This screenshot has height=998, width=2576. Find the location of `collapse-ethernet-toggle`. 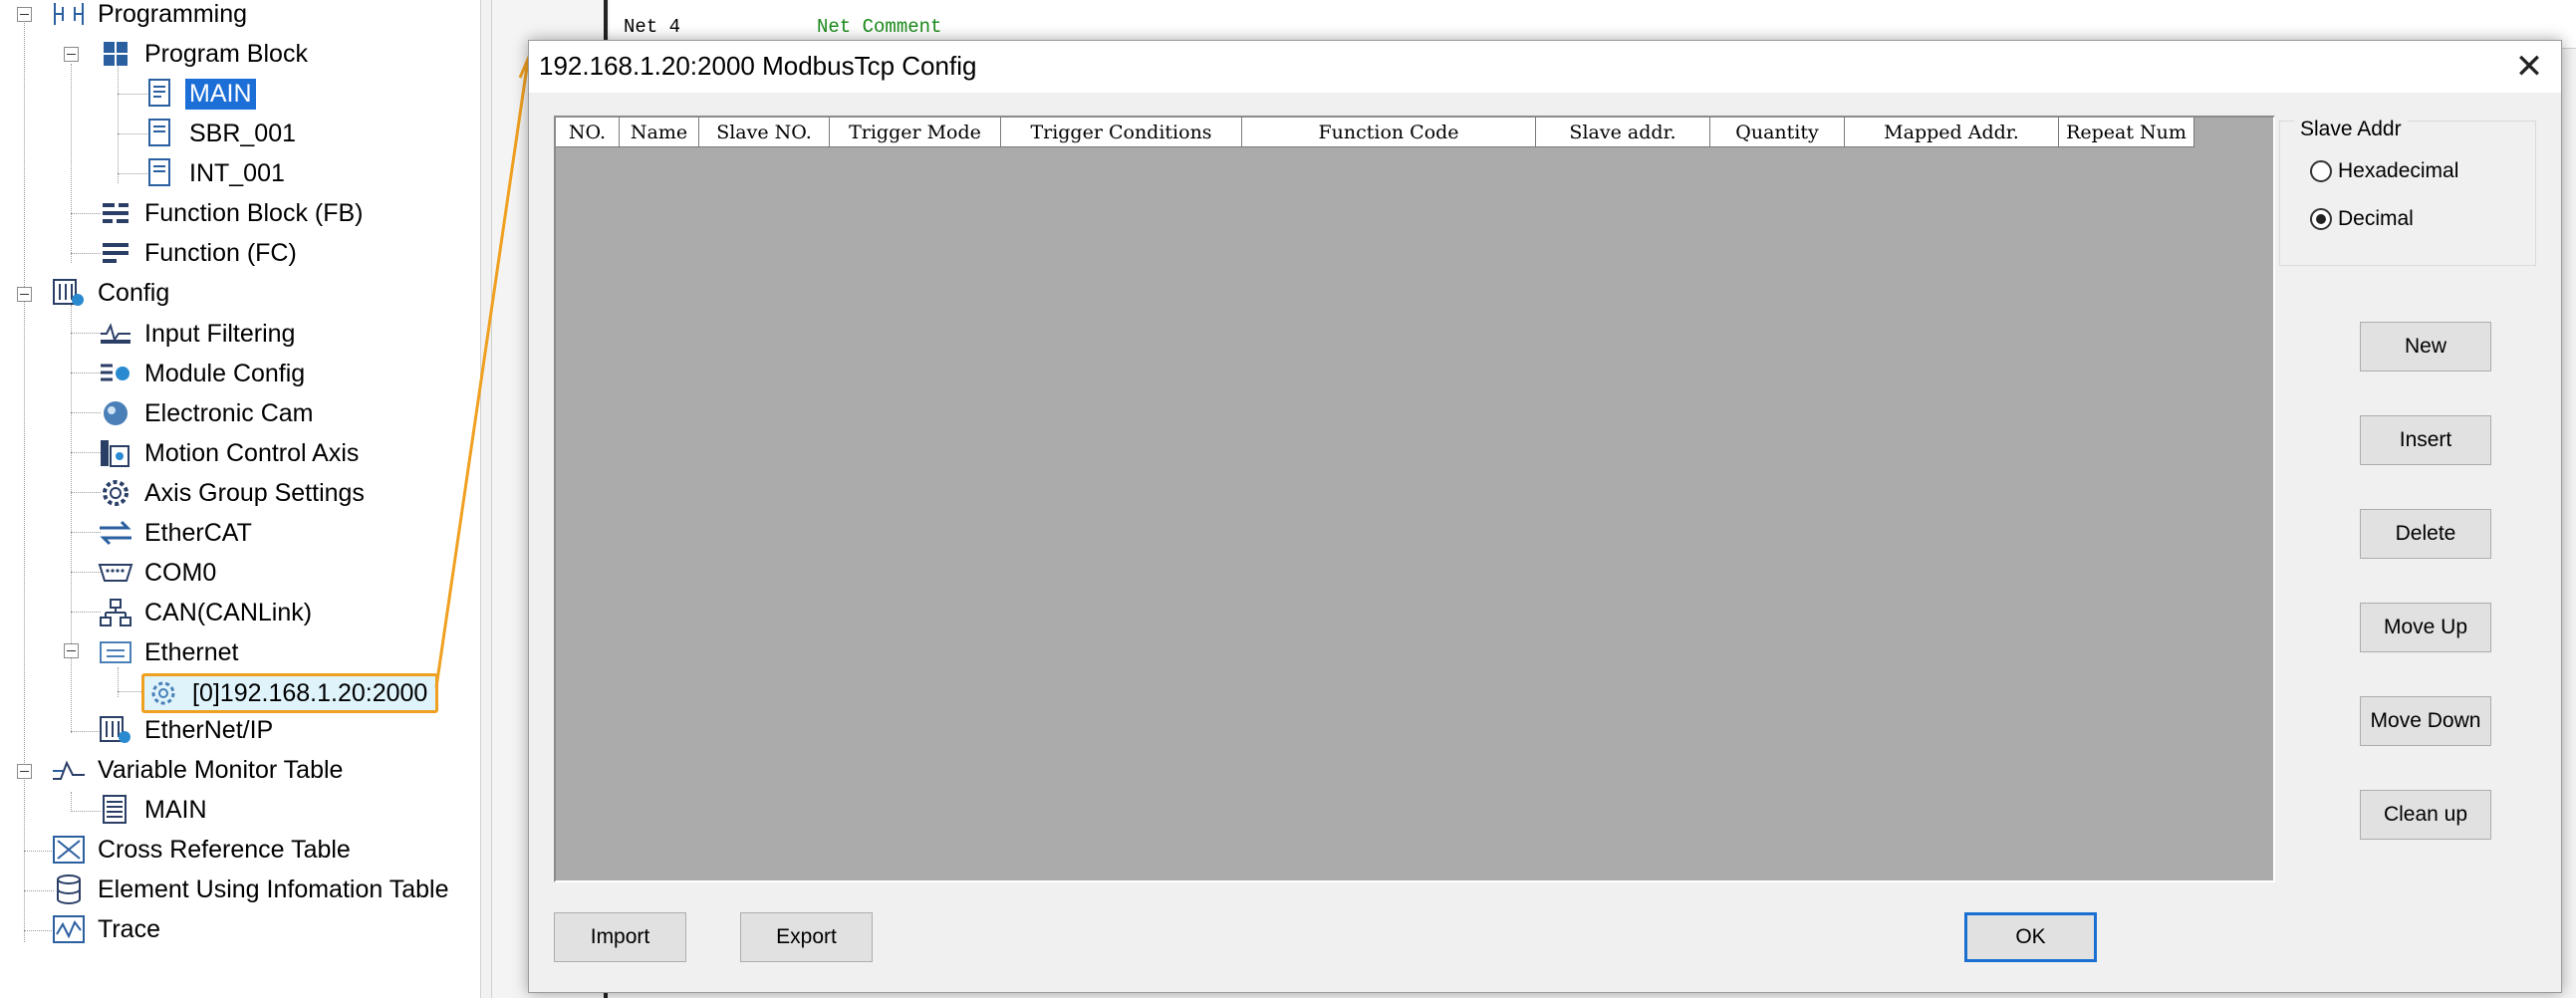

collapse-ethernet-toggle is located at coordinates (71, 650).